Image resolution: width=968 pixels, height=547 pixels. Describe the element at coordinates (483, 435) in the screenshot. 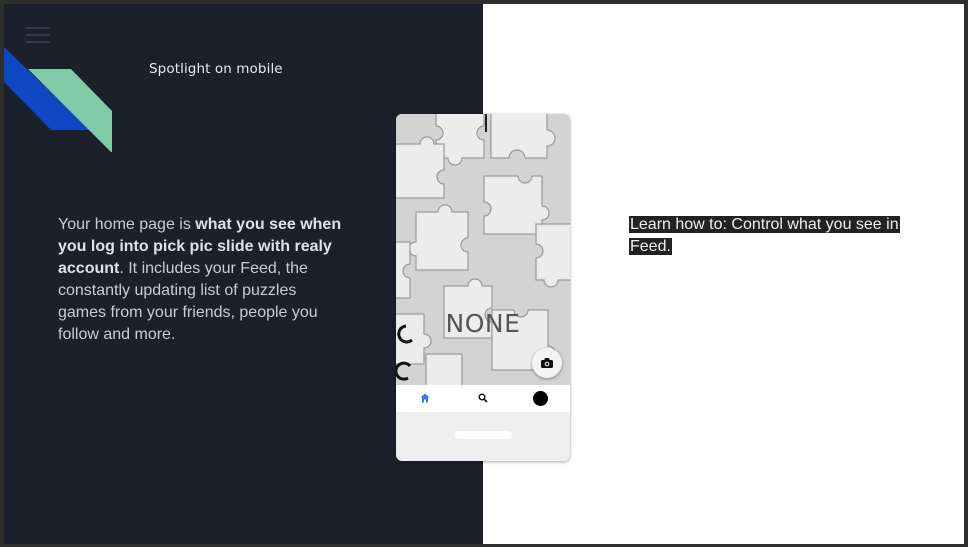

I see `home-indicator` at that location.